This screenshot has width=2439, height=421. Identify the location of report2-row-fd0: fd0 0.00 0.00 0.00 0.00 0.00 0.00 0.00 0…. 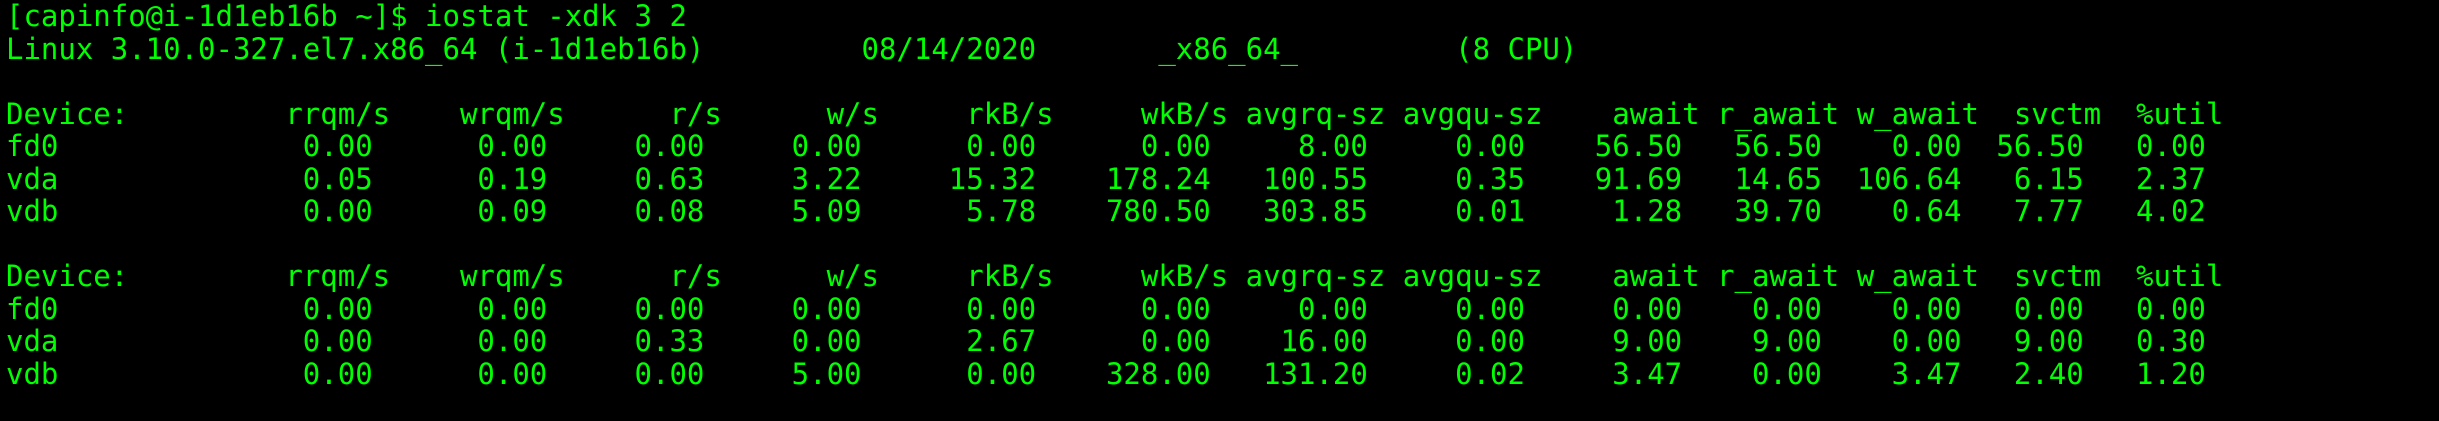
(1106, 308).